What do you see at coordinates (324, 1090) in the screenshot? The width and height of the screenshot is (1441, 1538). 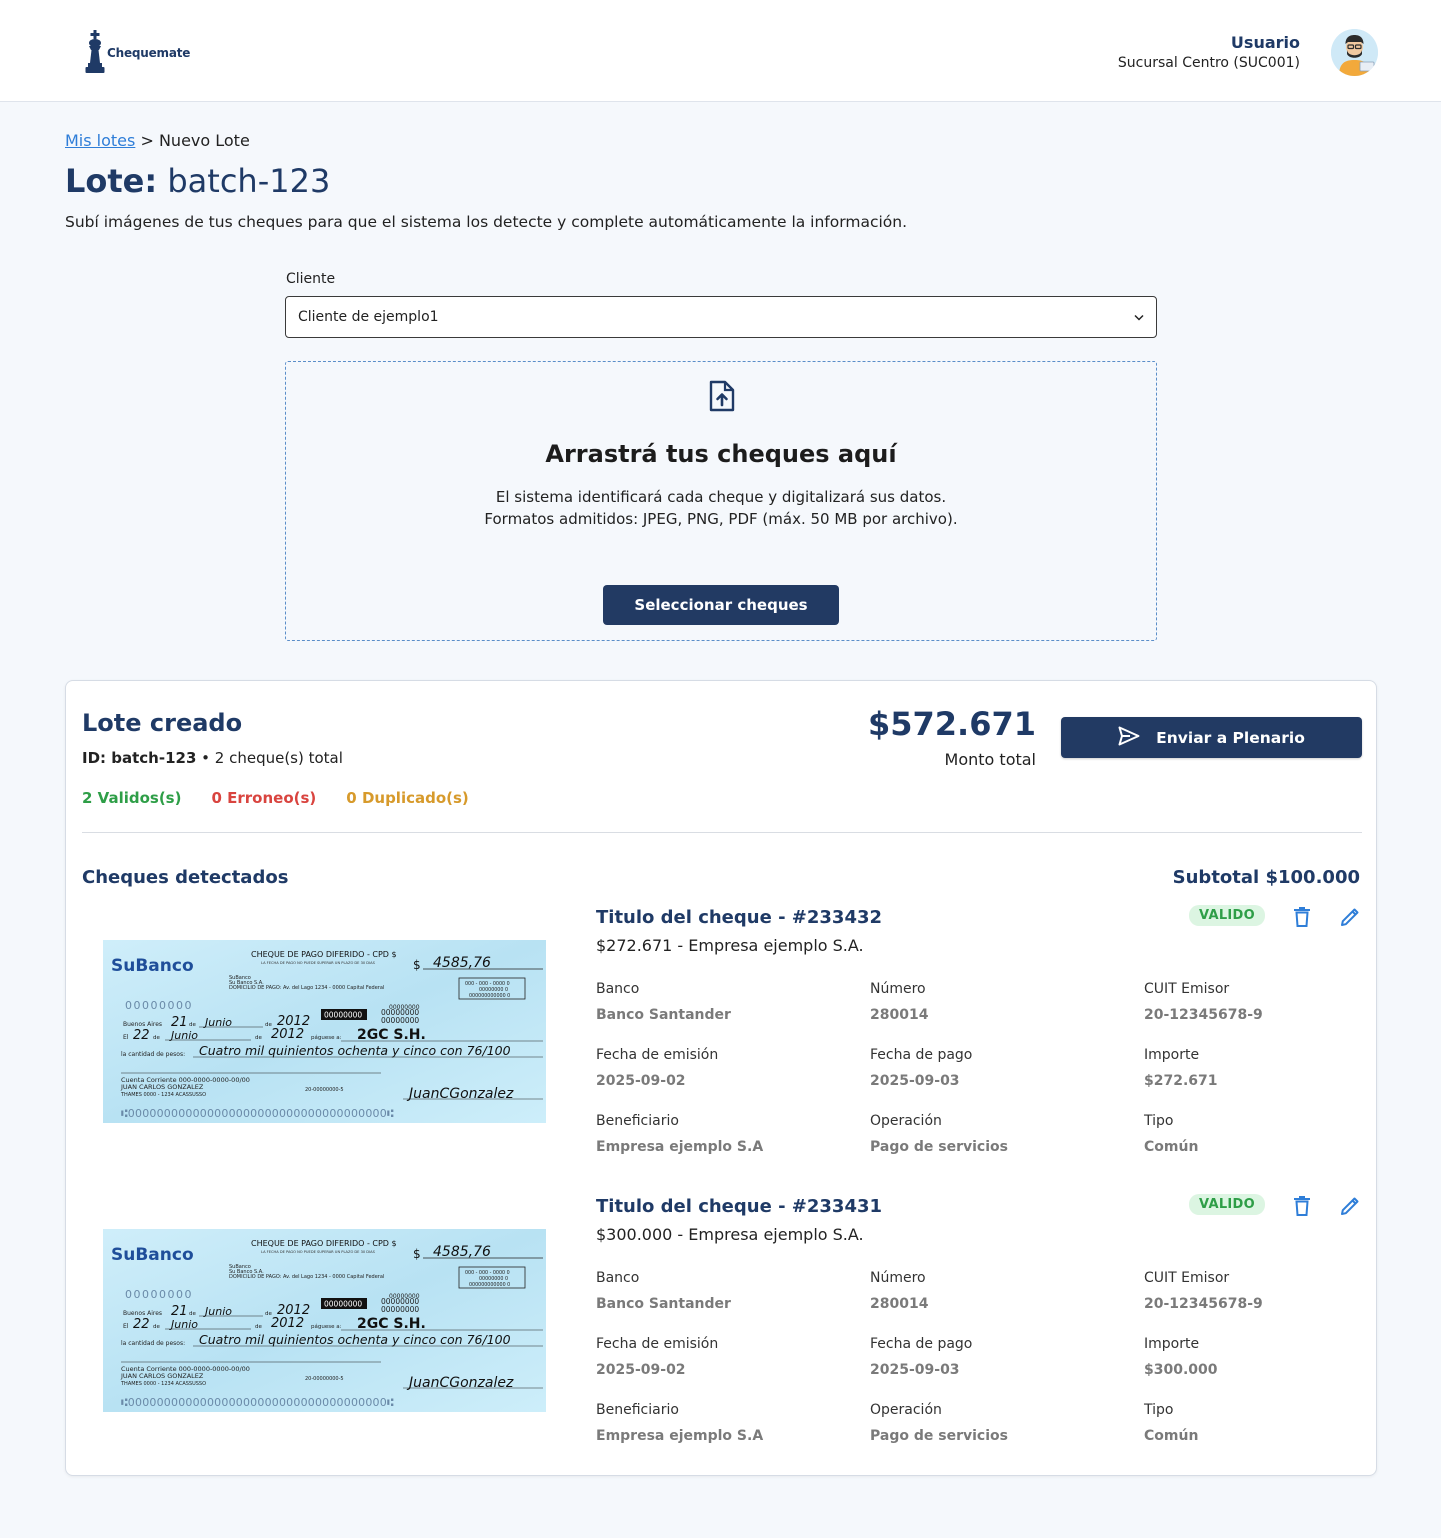 I see `cheque-image-cuit: 20-00000000-5` at bounding box center [324, 1090].